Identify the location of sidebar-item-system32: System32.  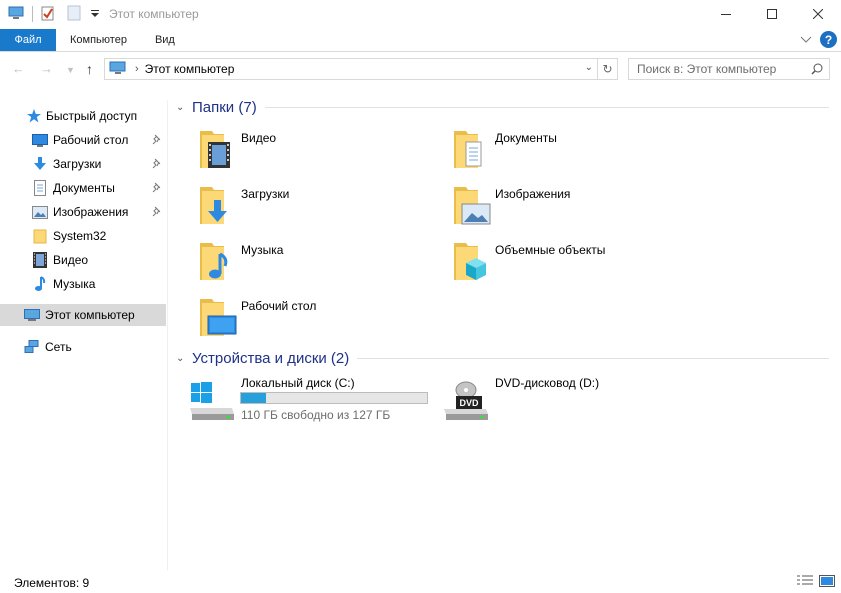
(83, 236).